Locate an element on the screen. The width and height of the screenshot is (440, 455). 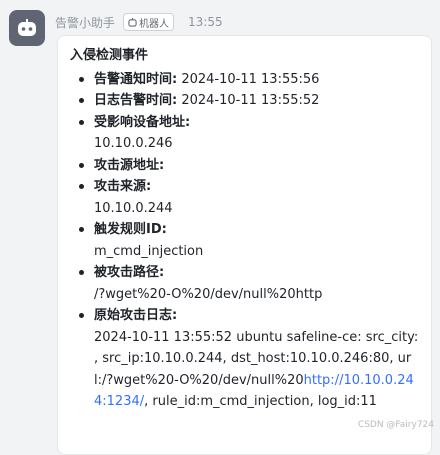
field-rule-id: 触发规则ID: m_cmd_injection is located at coordinates (244, 240).